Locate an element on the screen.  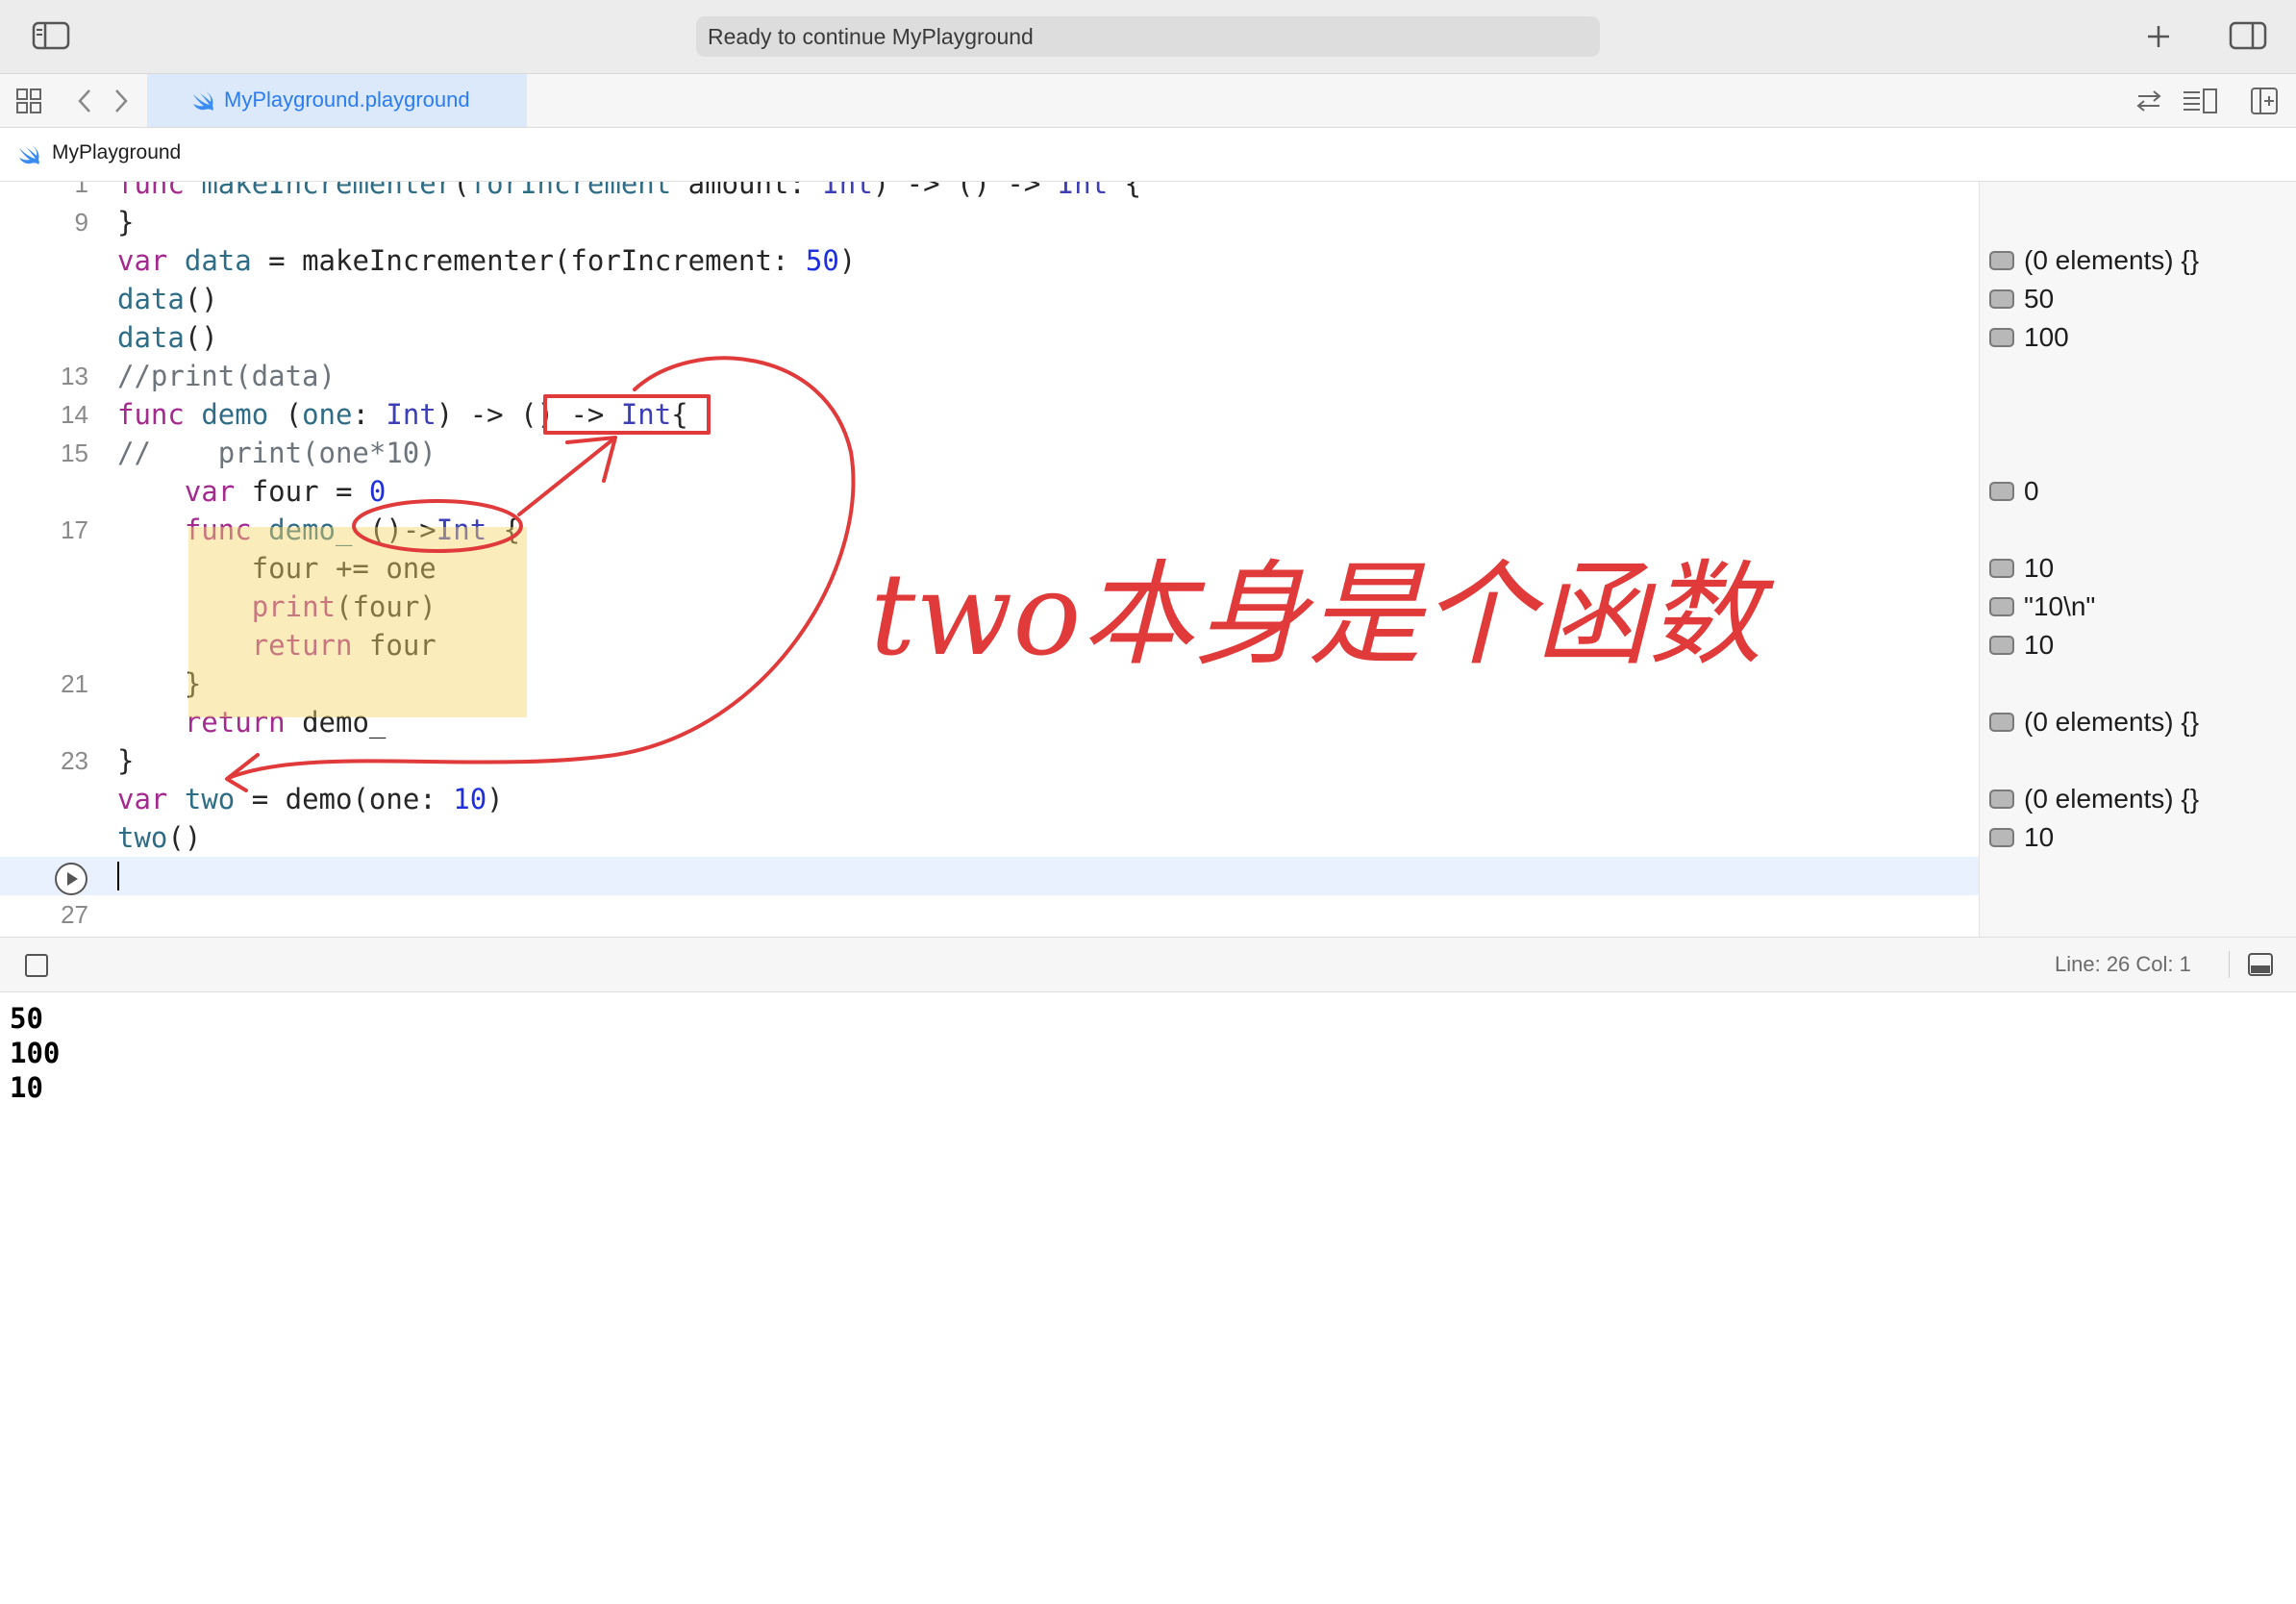
line-number: 1 is located at coordinates (81, 190).